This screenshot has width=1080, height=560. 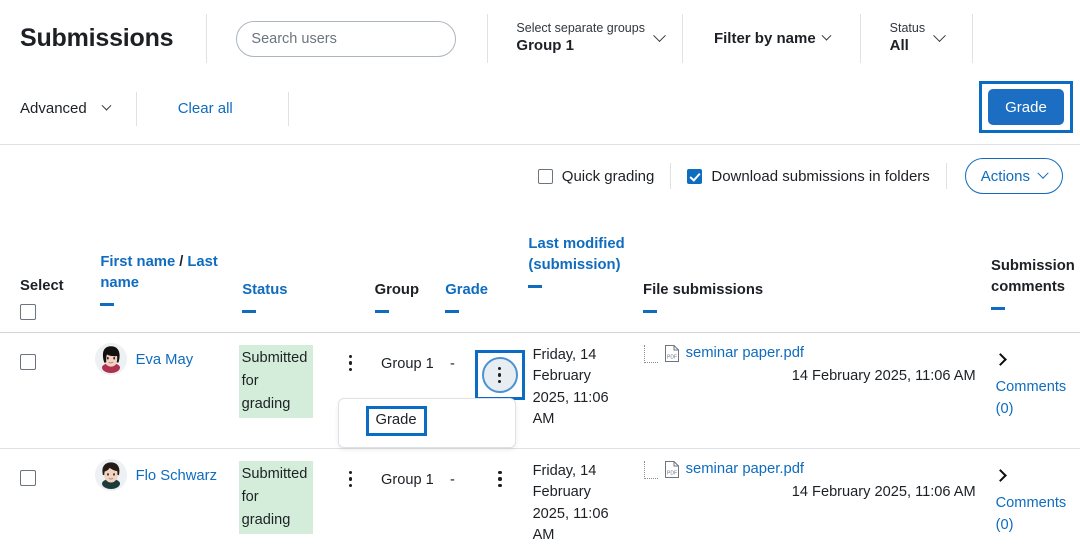 I want to click on header-group: Group, so click(x=404, y=270).